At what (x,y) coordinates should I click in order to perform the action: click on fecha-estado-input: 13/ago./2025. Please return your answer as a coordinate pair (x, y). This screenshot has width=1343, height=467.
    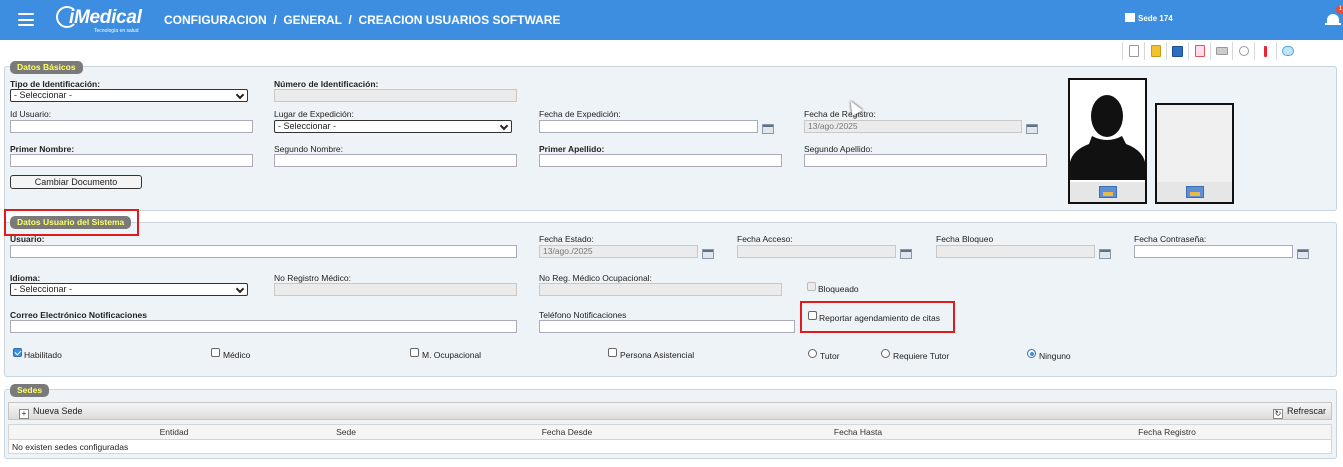
    Looking at the image, I should click on (618, 251).